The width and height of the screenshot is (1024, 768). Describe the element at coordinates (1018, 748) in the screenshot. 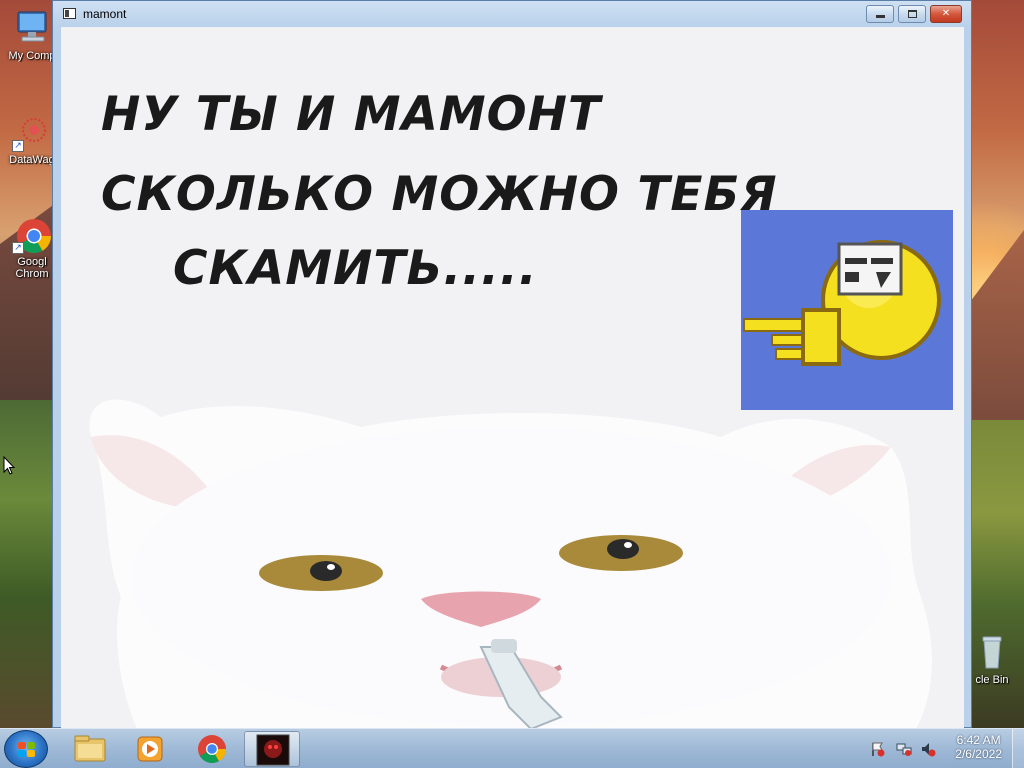

I see `show-desktop-button` at that location.